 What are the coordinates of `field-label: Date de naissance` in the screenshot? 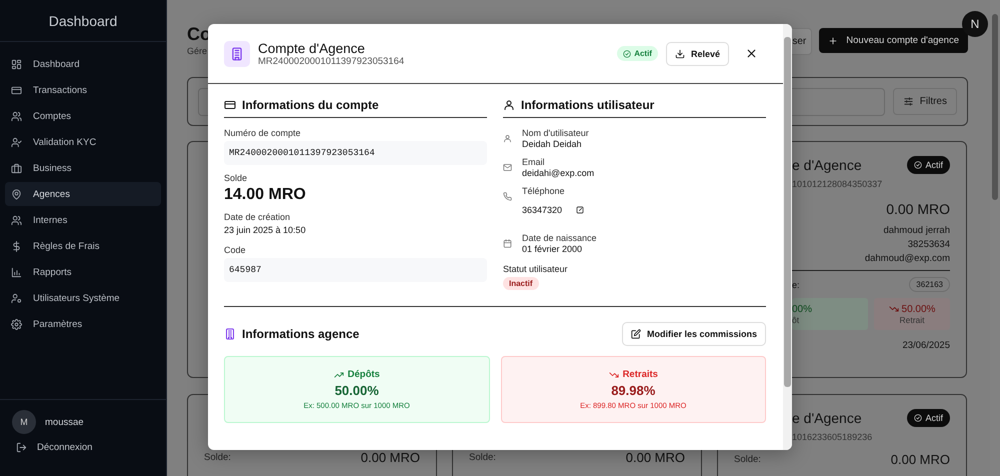 It's located at (559, 238).